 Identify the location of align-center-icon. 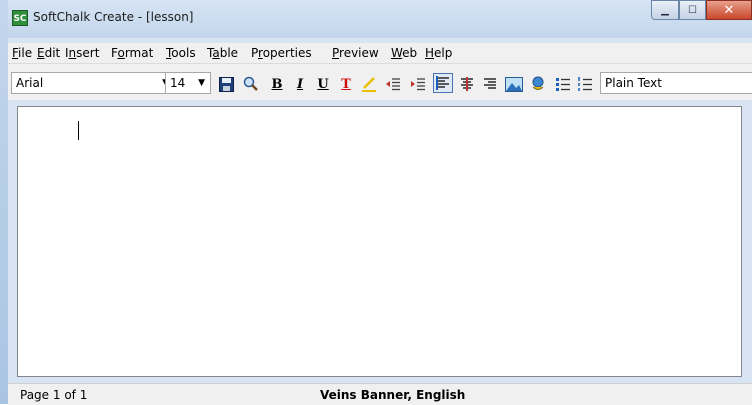
(467, 84).